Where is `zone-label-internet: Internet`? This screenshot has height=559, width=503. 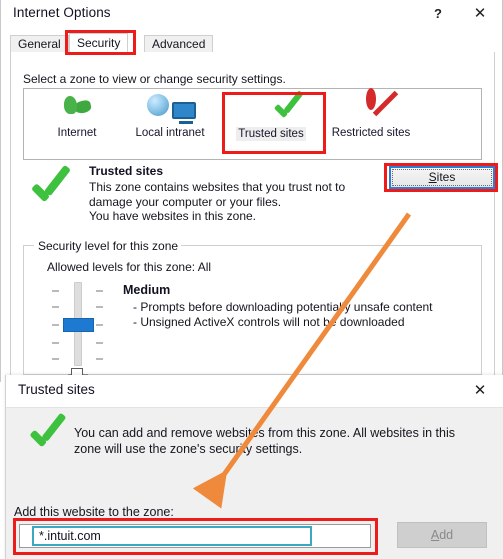 zone-label-internet: Internet is located at coordinates (77, 133).